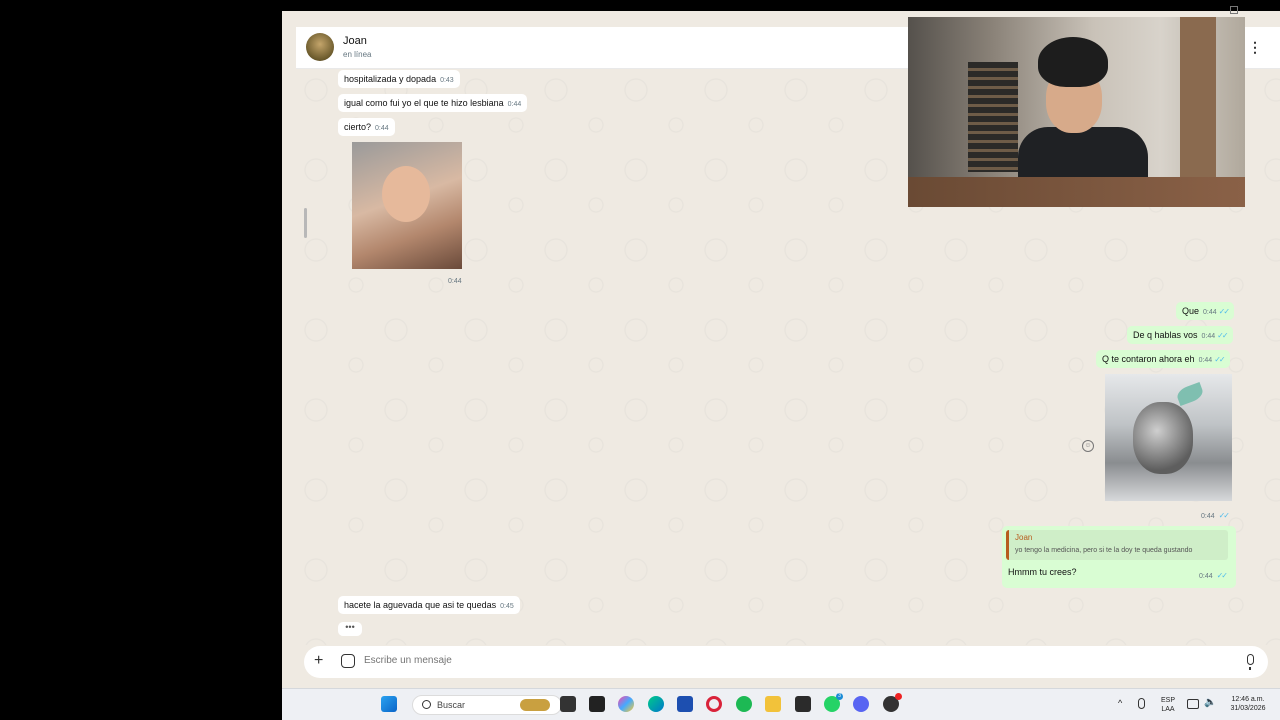 The height and width of the screenshot is (720, 1280). What do you see at coordinates (305, 223) in the screenshot?
I see `left-scroll-marker` at bounding box center [305, 223].